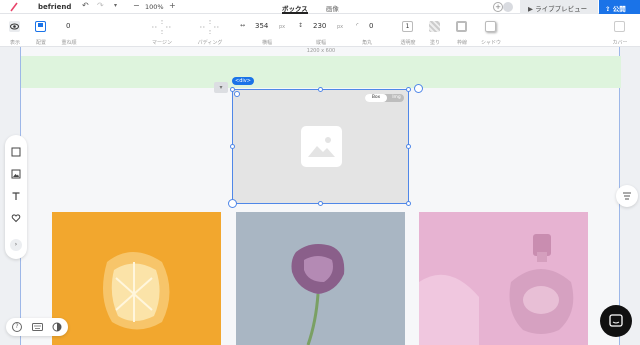 The height and width of the screenshot is (345, 640). What do you see at coordinates (619, 26) in the screenshot?
I see `cover-checkbox` at bounding box center [619, 26].